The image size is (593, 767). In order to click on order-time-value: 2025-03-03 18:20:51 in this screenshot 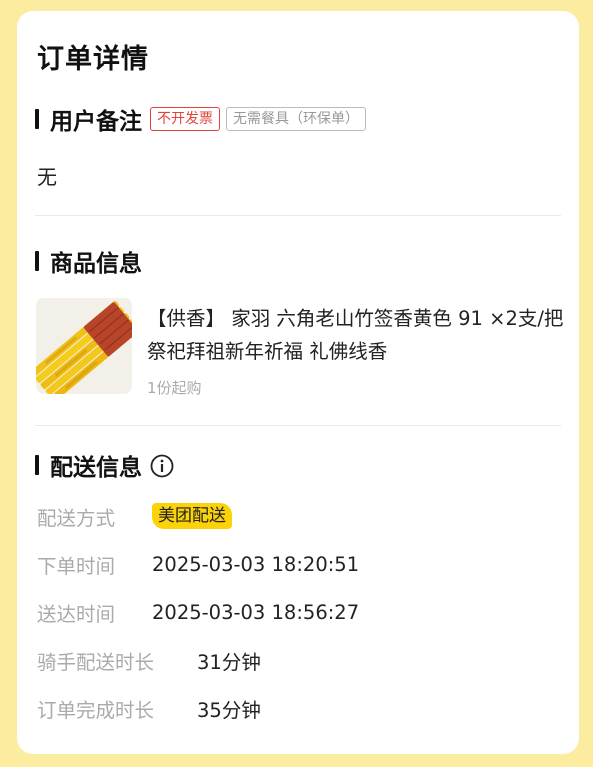, I will do `click(256, 564)`.